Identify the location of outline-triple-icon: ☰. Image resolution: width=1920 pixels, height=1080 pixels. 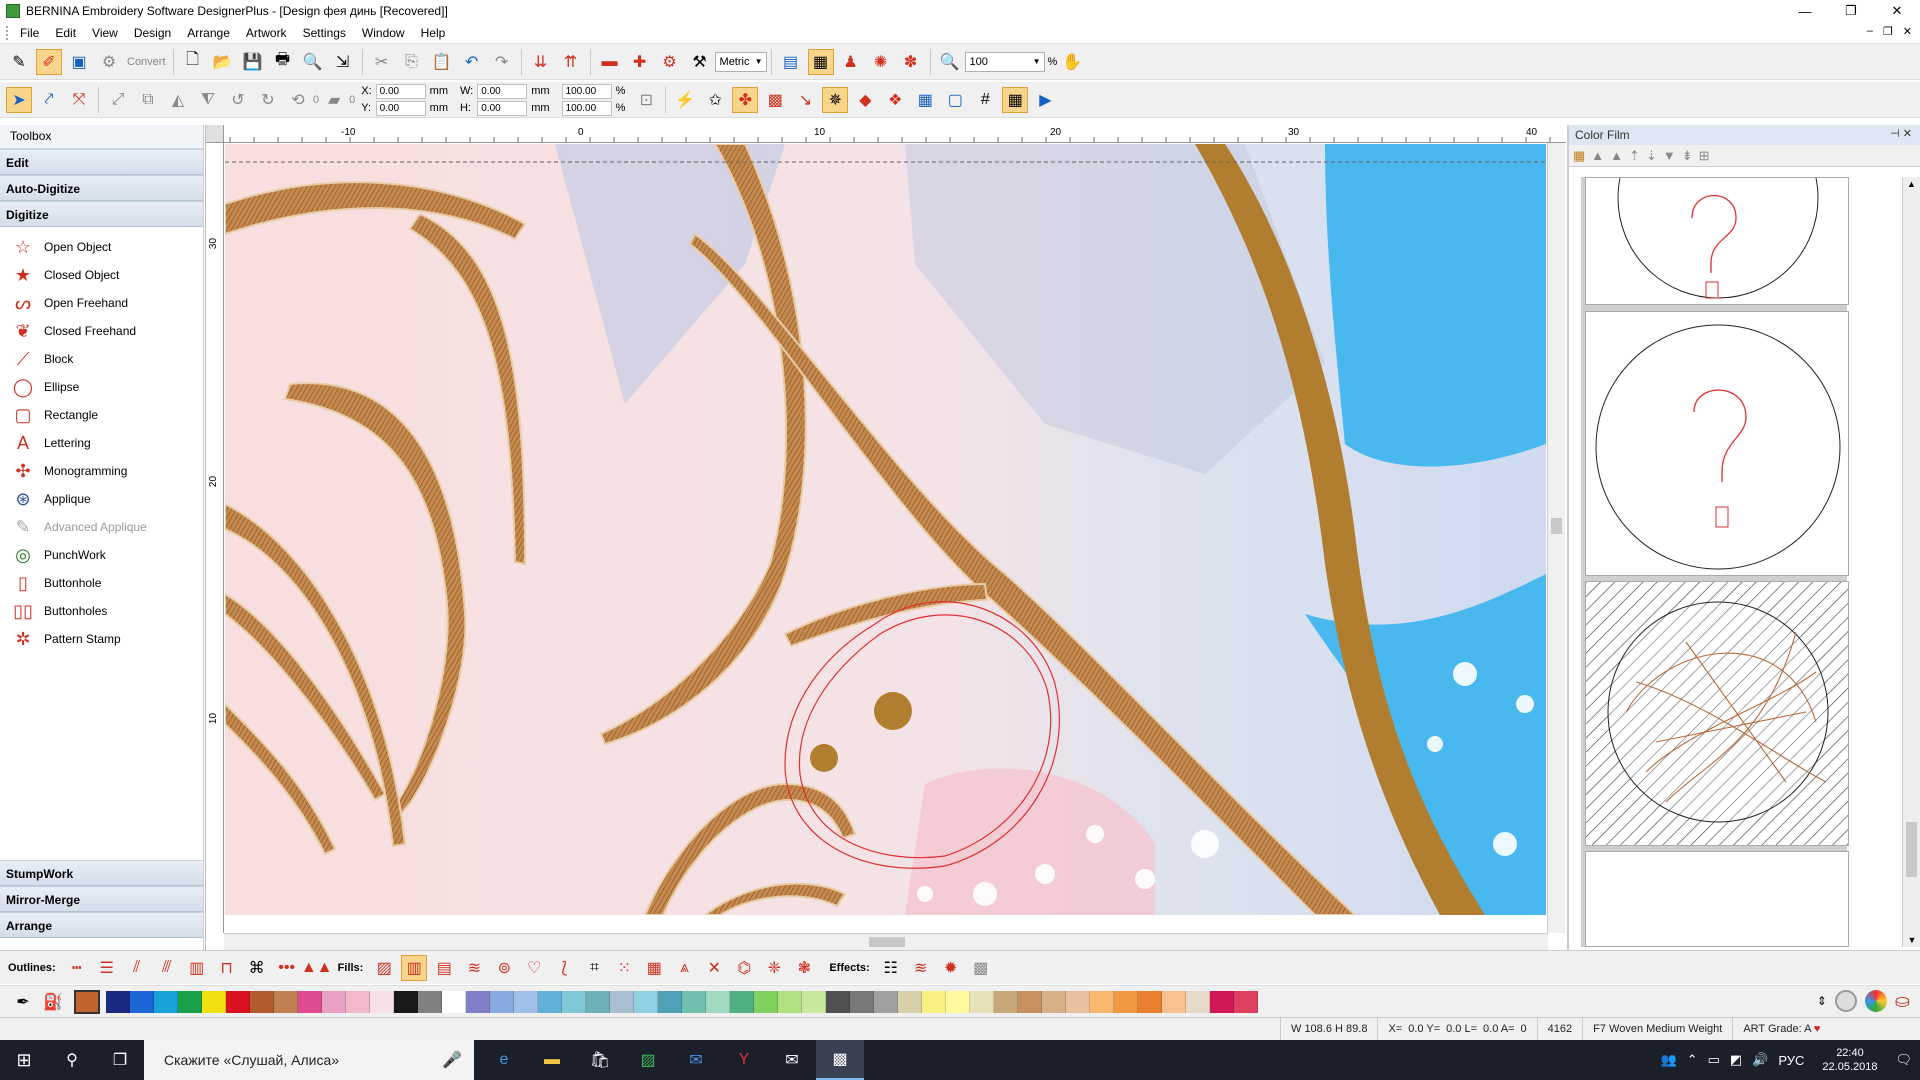
(107, 968).